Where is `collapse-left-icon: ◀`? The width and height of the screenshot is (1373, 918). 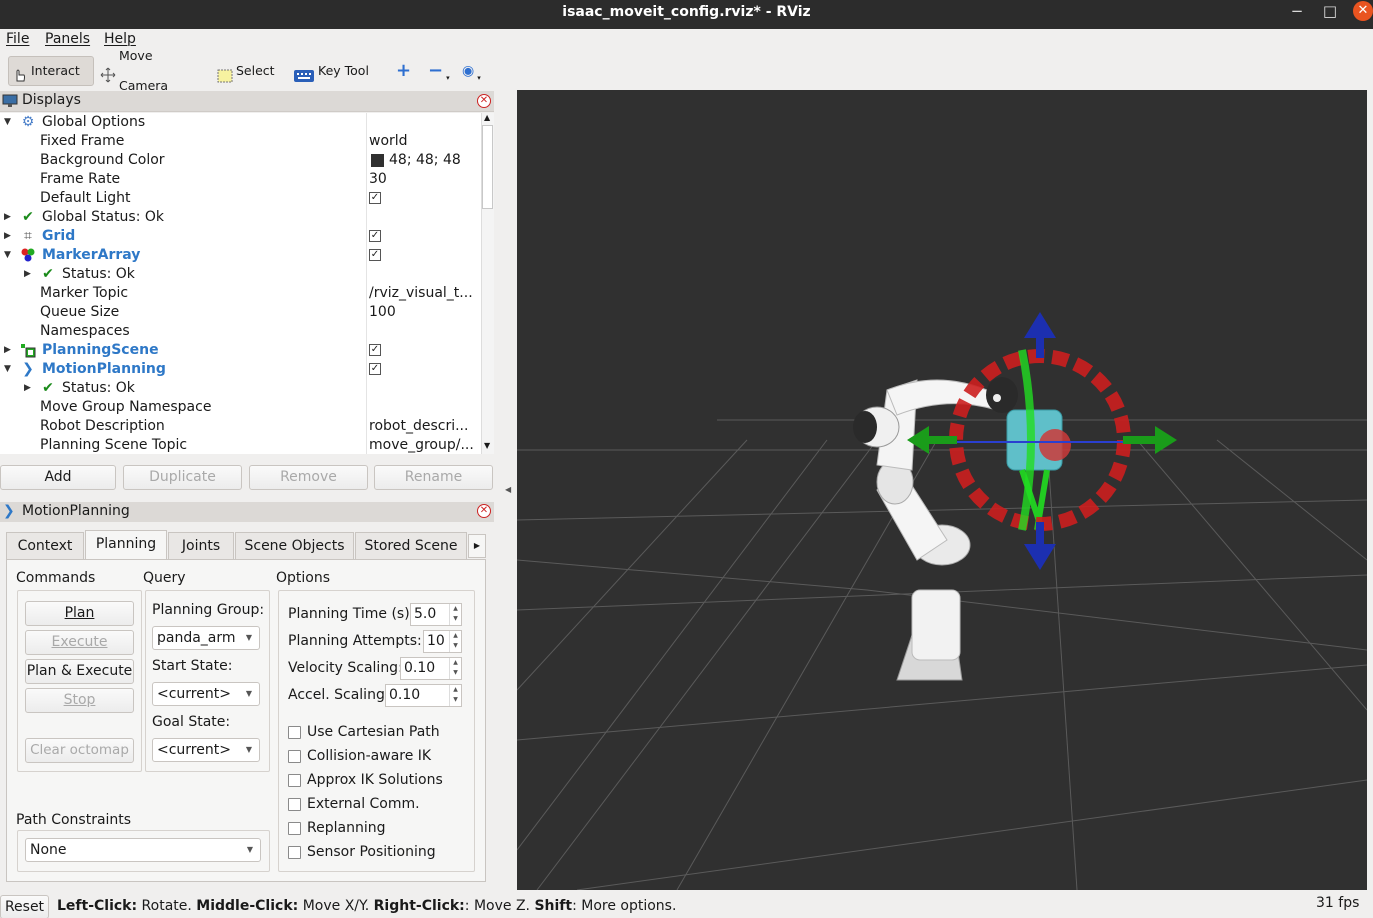 collapse-left-icon: ◀ is located at coordinates (508, 489).